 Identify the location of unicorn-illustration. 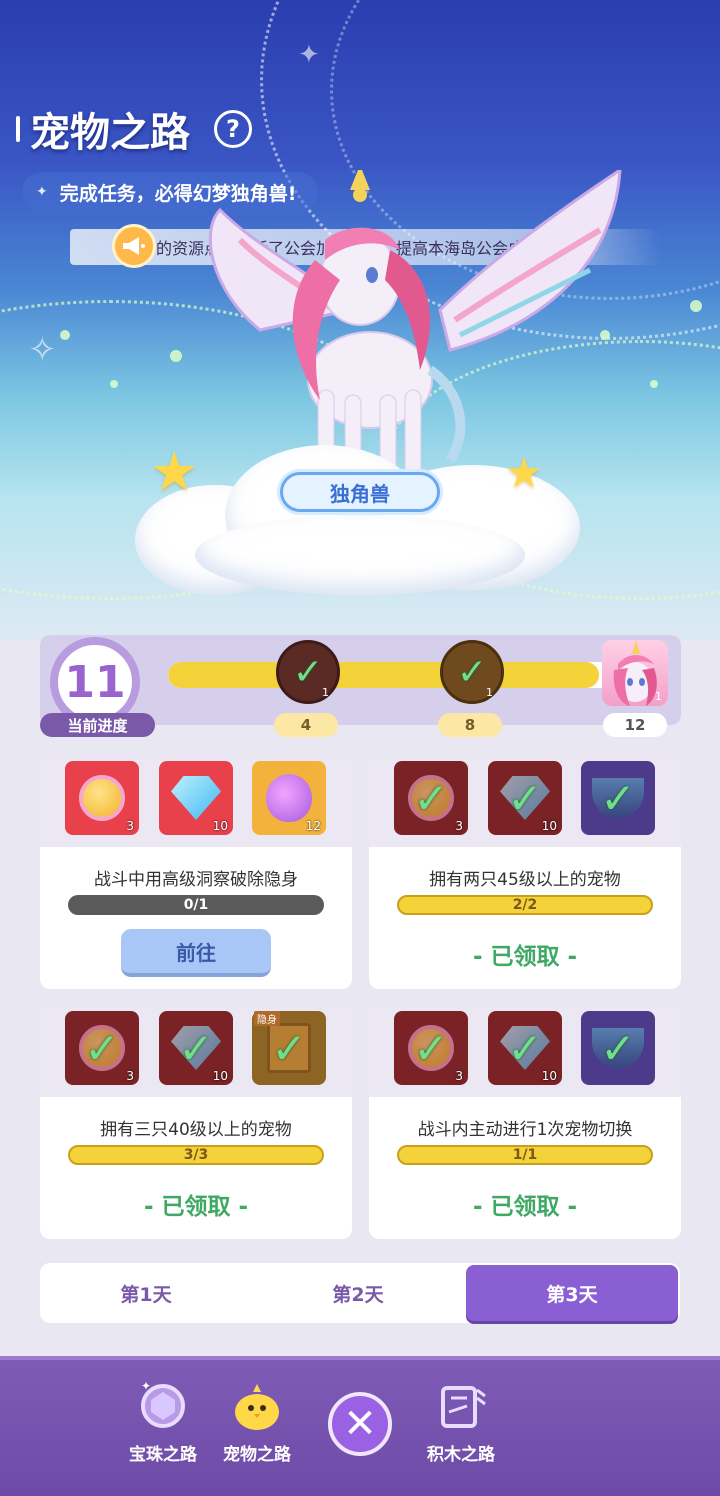
(415, 325).